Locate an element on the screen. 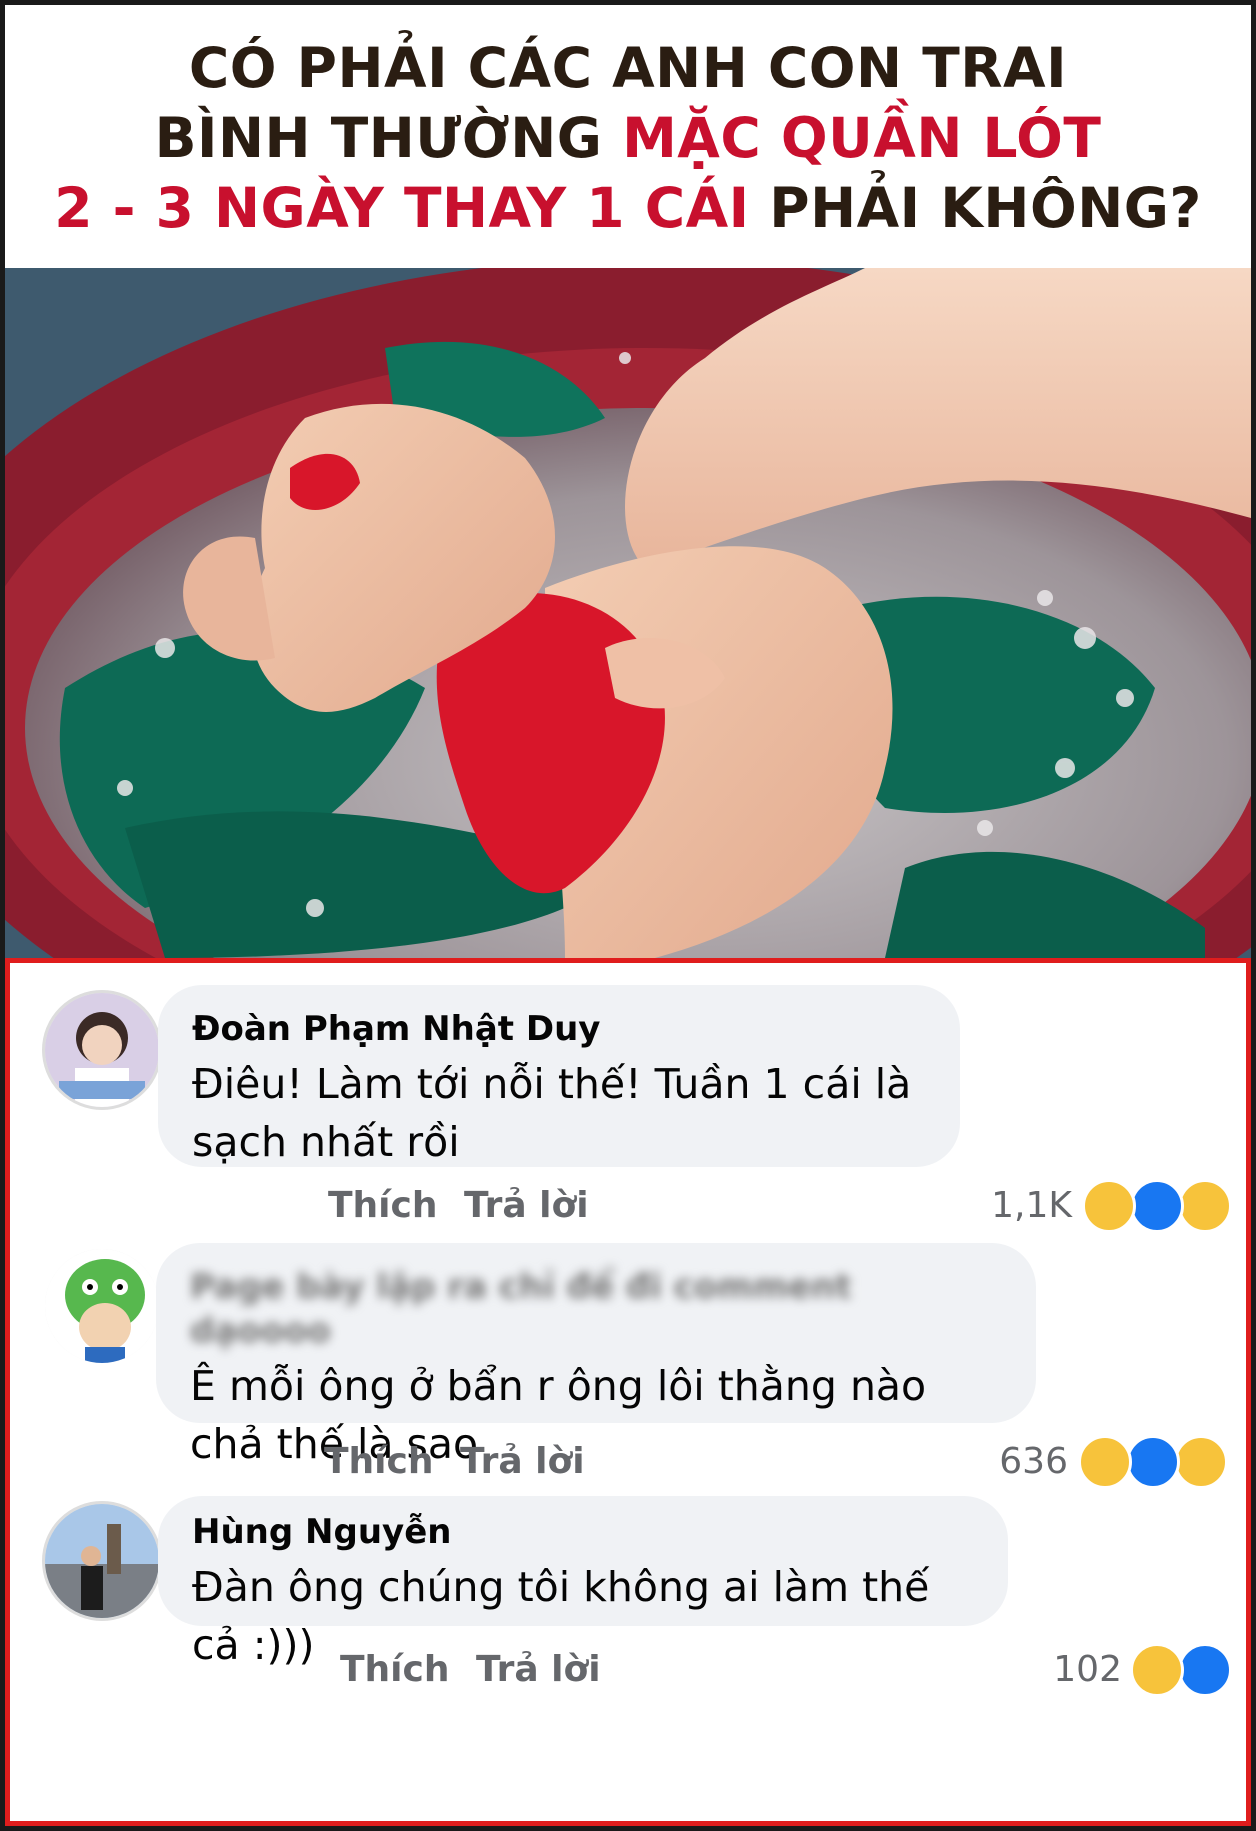 This screenshot has width=1256, height=1831. reaction-count: 102 is located at coordinates (1087, 1669).